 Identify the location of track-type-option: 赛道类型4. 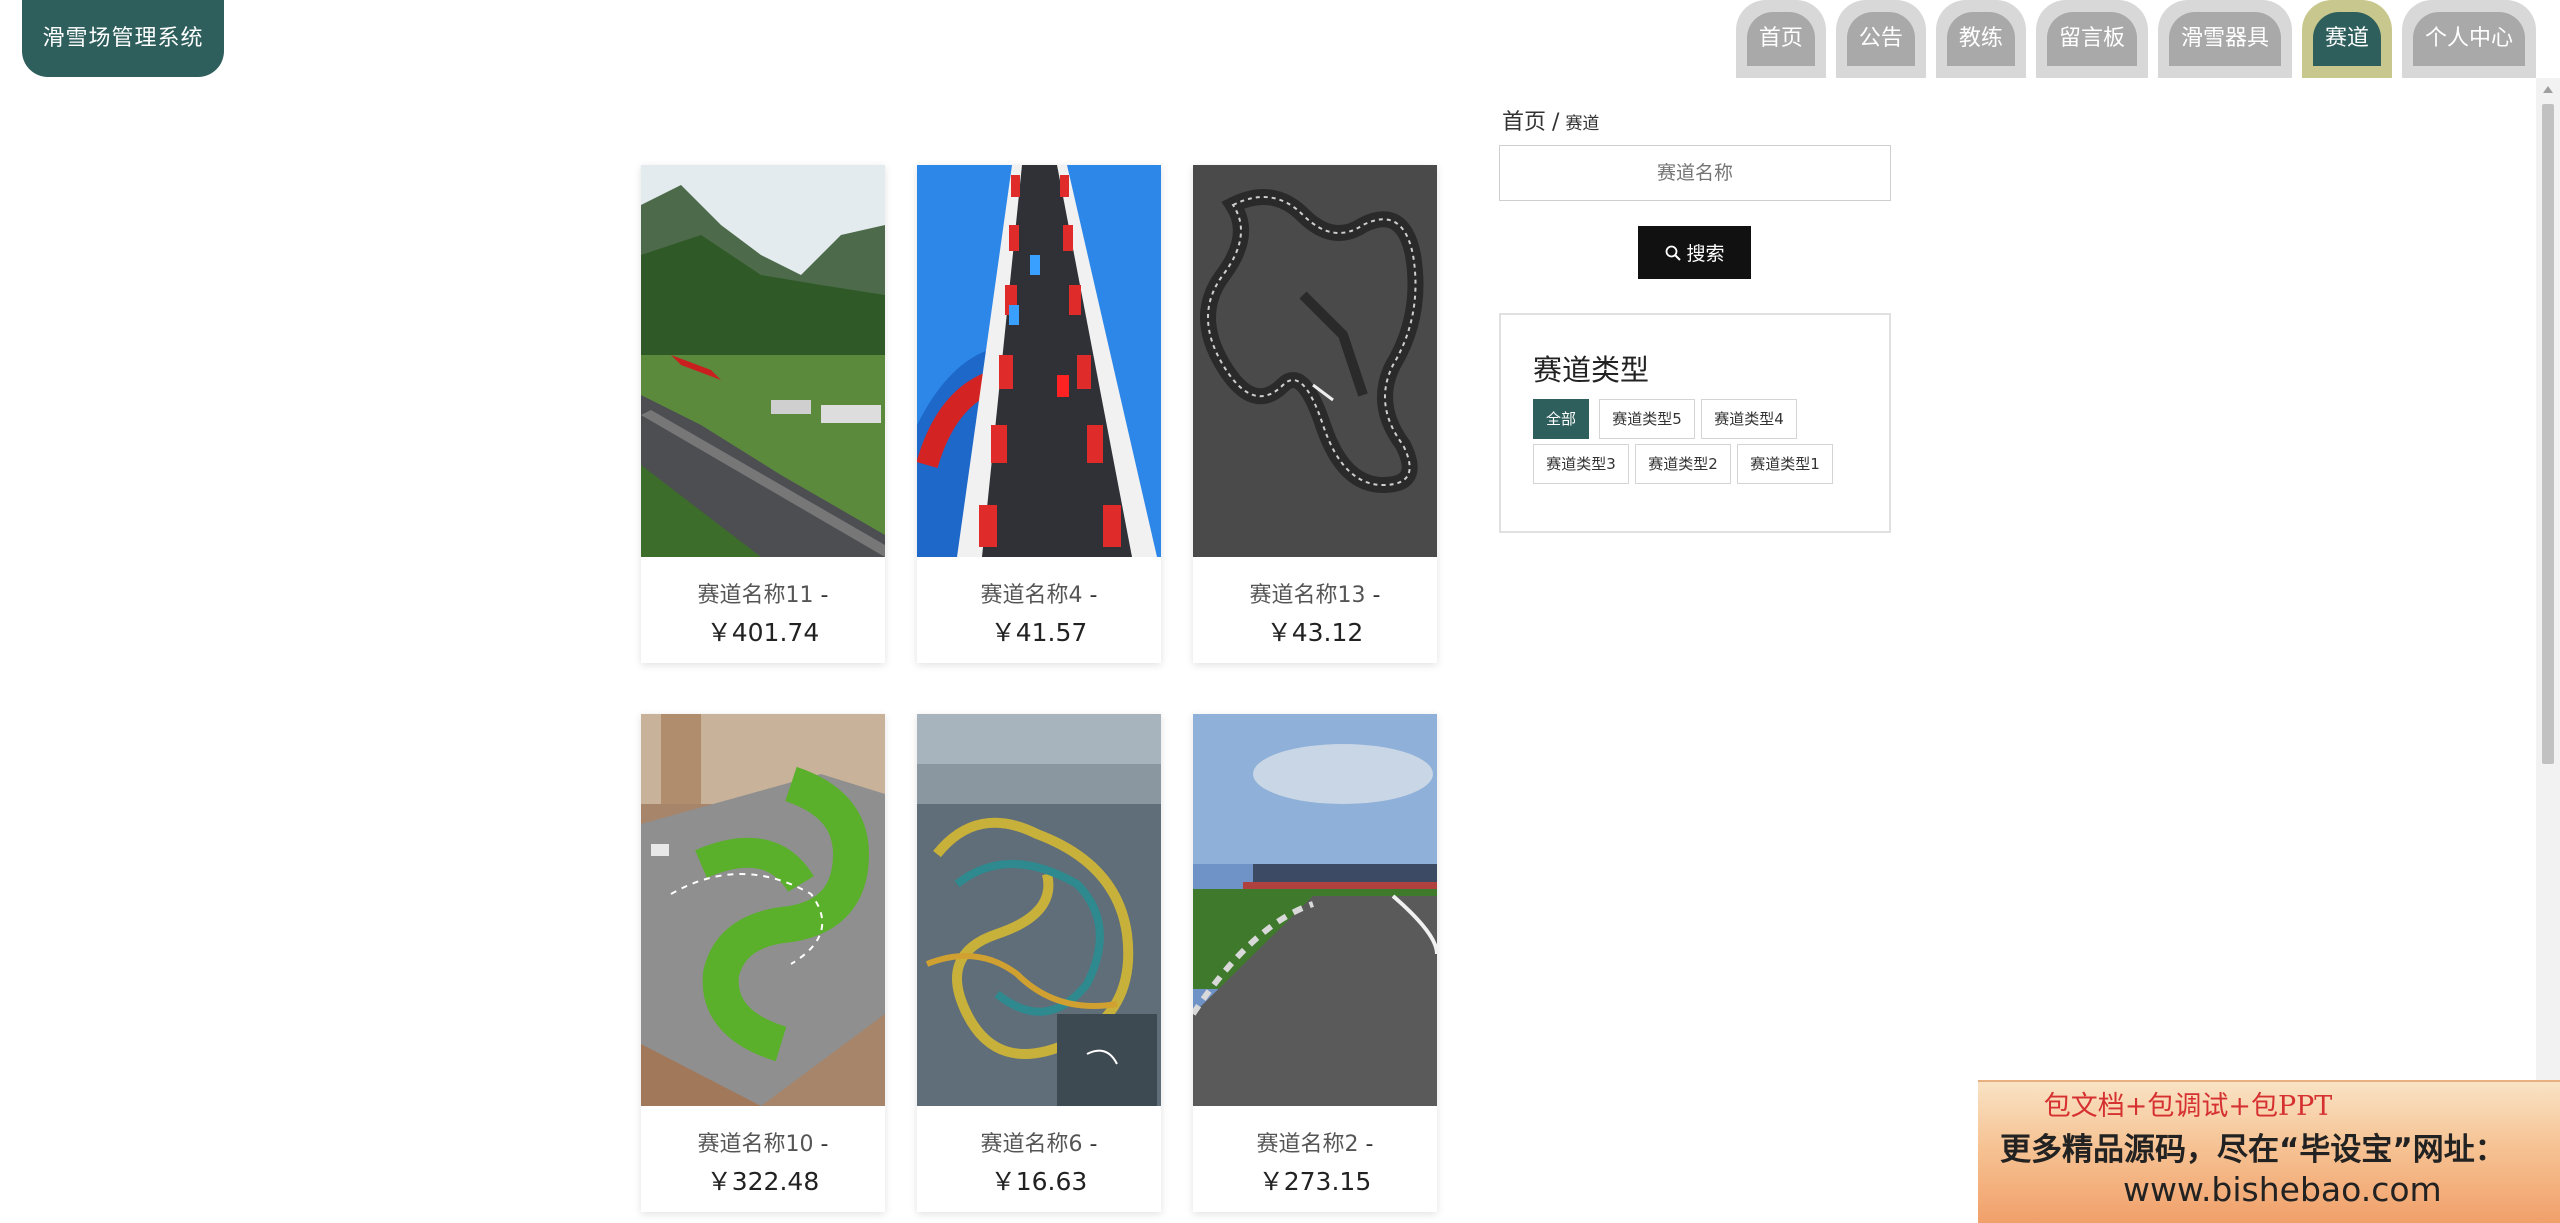
(1749, 419).